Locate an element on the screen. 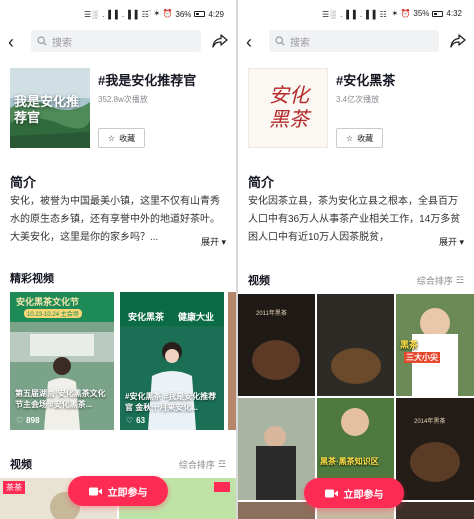  next-card-peek is located at coordinates (232, 361).